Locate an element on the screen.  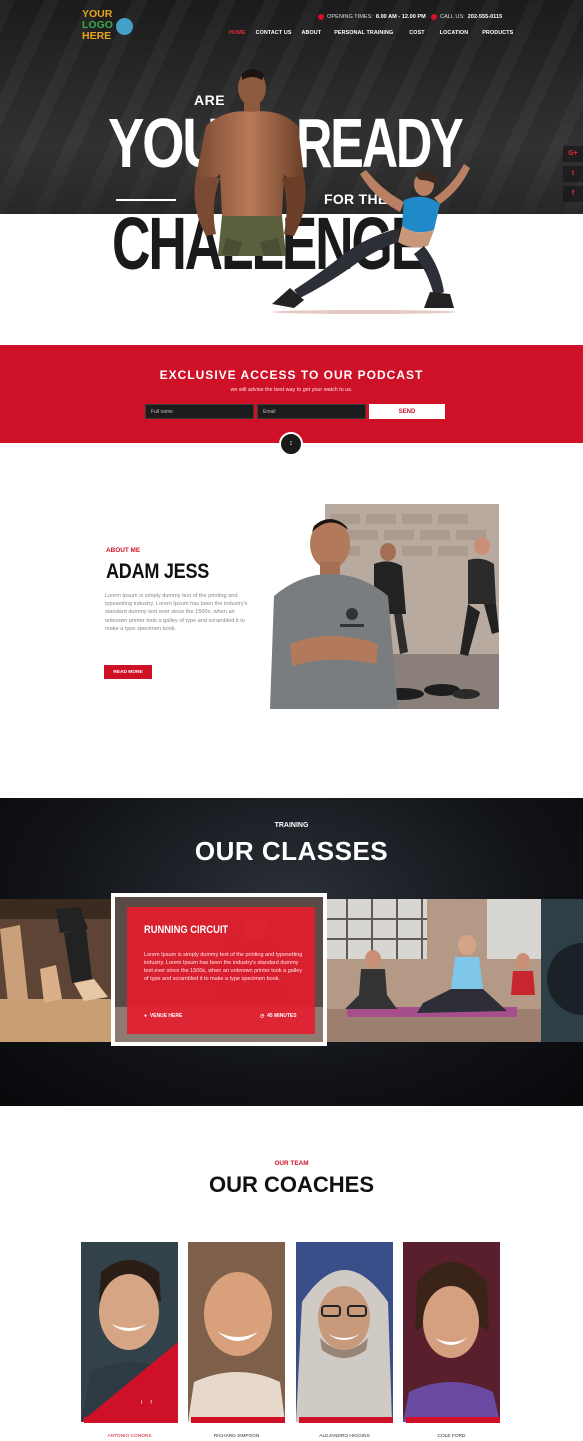
class-name: RUNNING CIRCUIT is located at coordinates (186, 930).